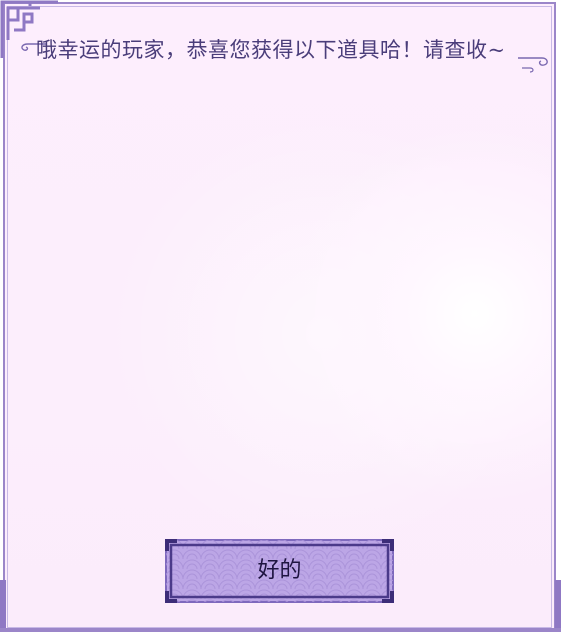 This screenshot has height=636, width=561. What do you see at coordinates (271, 50) in the screenshot?
I see `reward-message: 哦幸运的玩家，恭喜您获得以下道具哈！请查收~` at bounding box center [271, 50].